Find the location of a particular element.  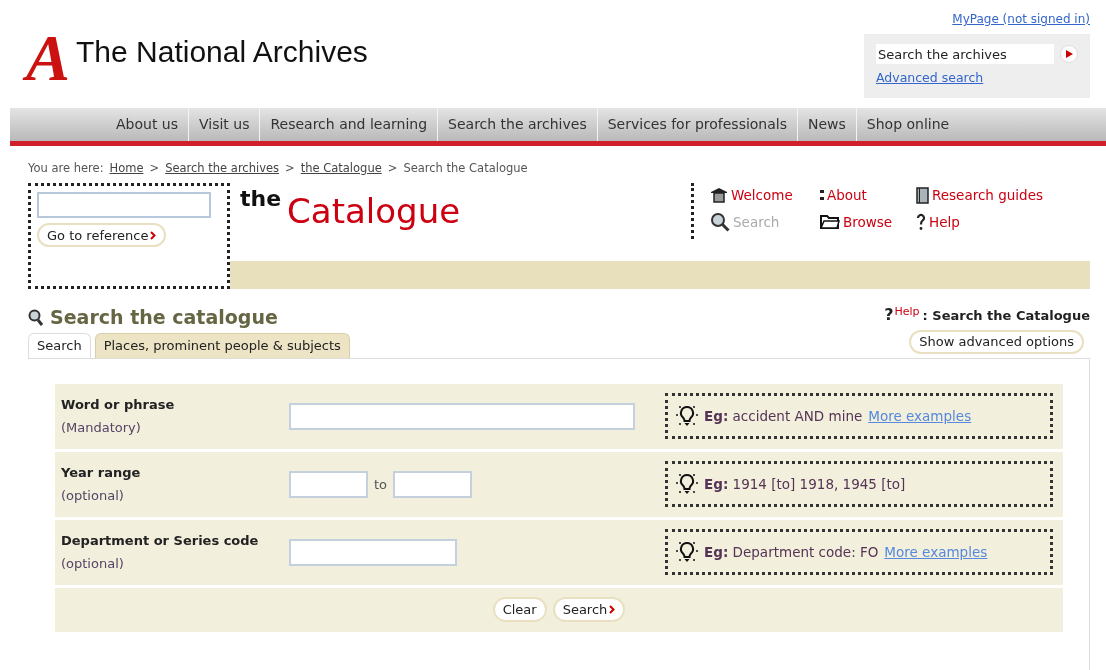

nav-link: Research and learning is located at coordinates (348, 124).